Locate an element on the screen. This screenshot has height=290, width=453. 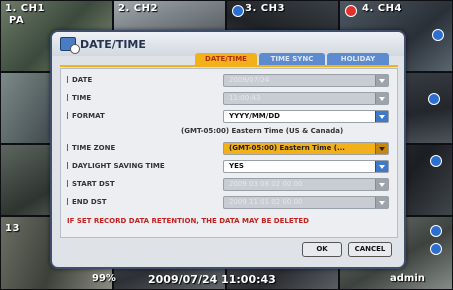
date-field: 2009/07/24 is located at coordinates (306, 80).